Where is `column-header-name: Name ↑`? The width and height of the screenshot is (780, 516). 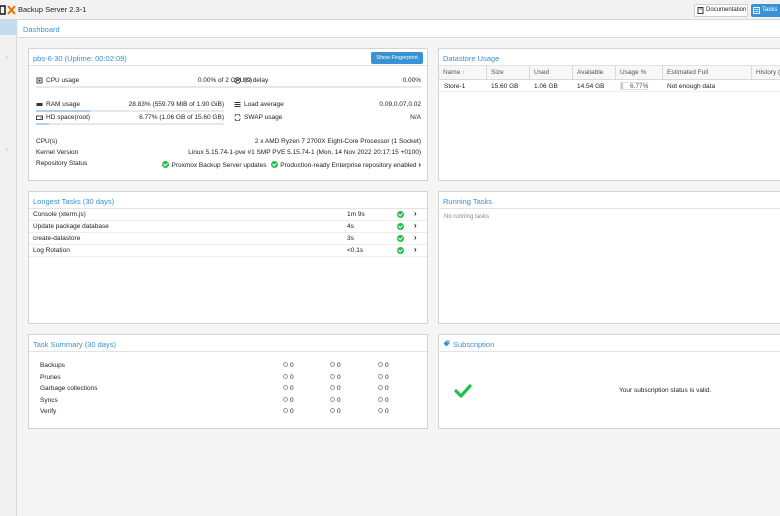
column-header-name: Name ↑ is located at coordinates (463, 73).